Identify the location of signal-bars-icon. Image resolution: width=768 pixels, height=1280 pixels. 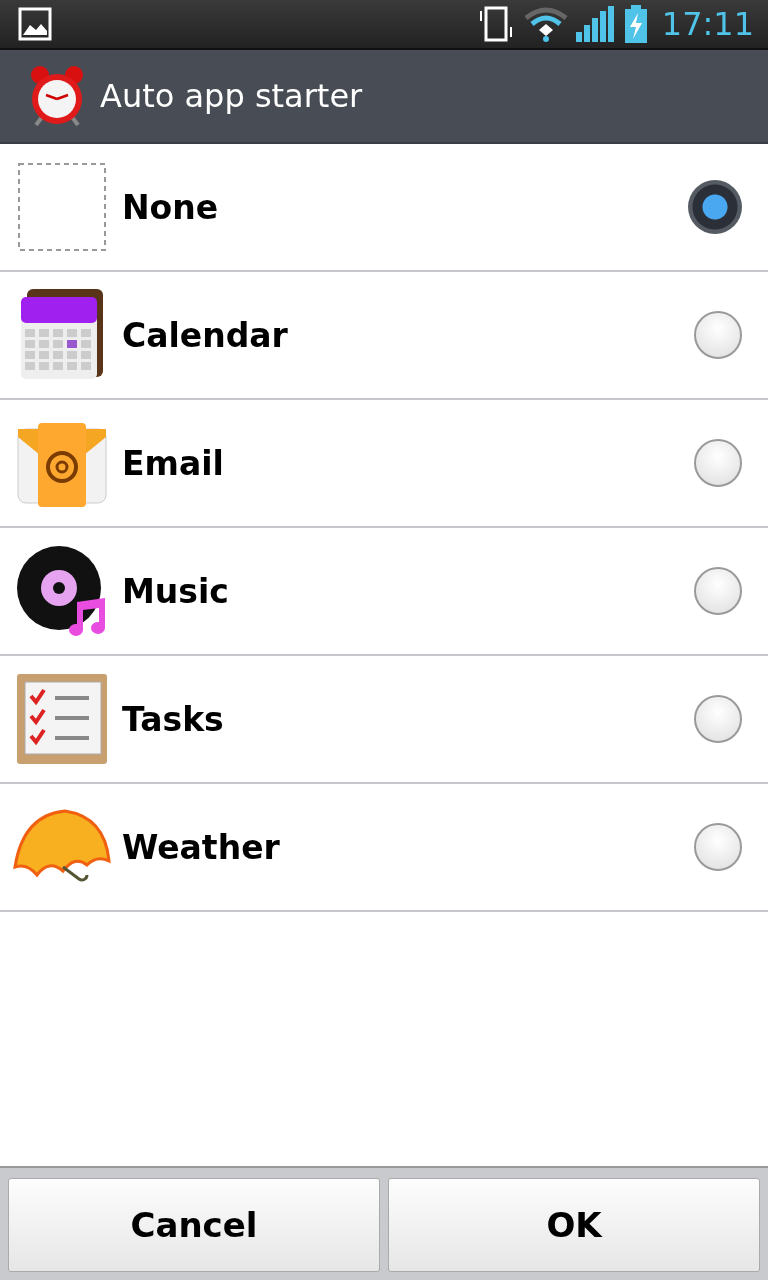
(595, 24).